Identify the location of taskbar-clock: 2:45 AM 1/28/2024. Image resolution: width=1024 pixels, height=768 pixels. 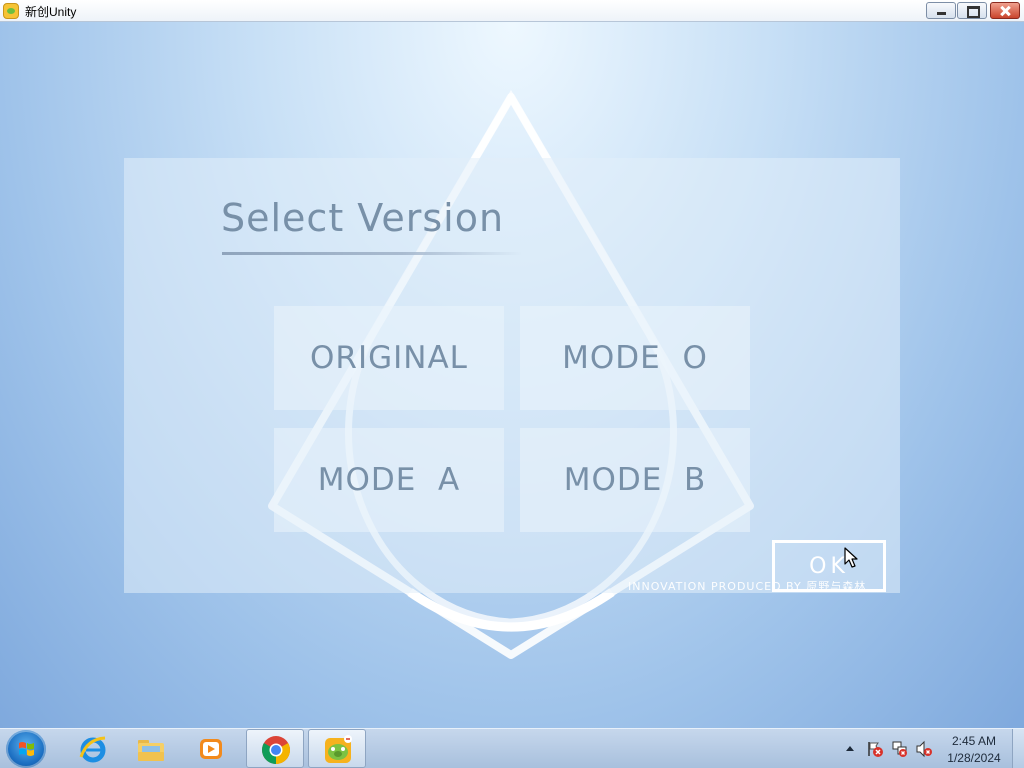
(974, 750).